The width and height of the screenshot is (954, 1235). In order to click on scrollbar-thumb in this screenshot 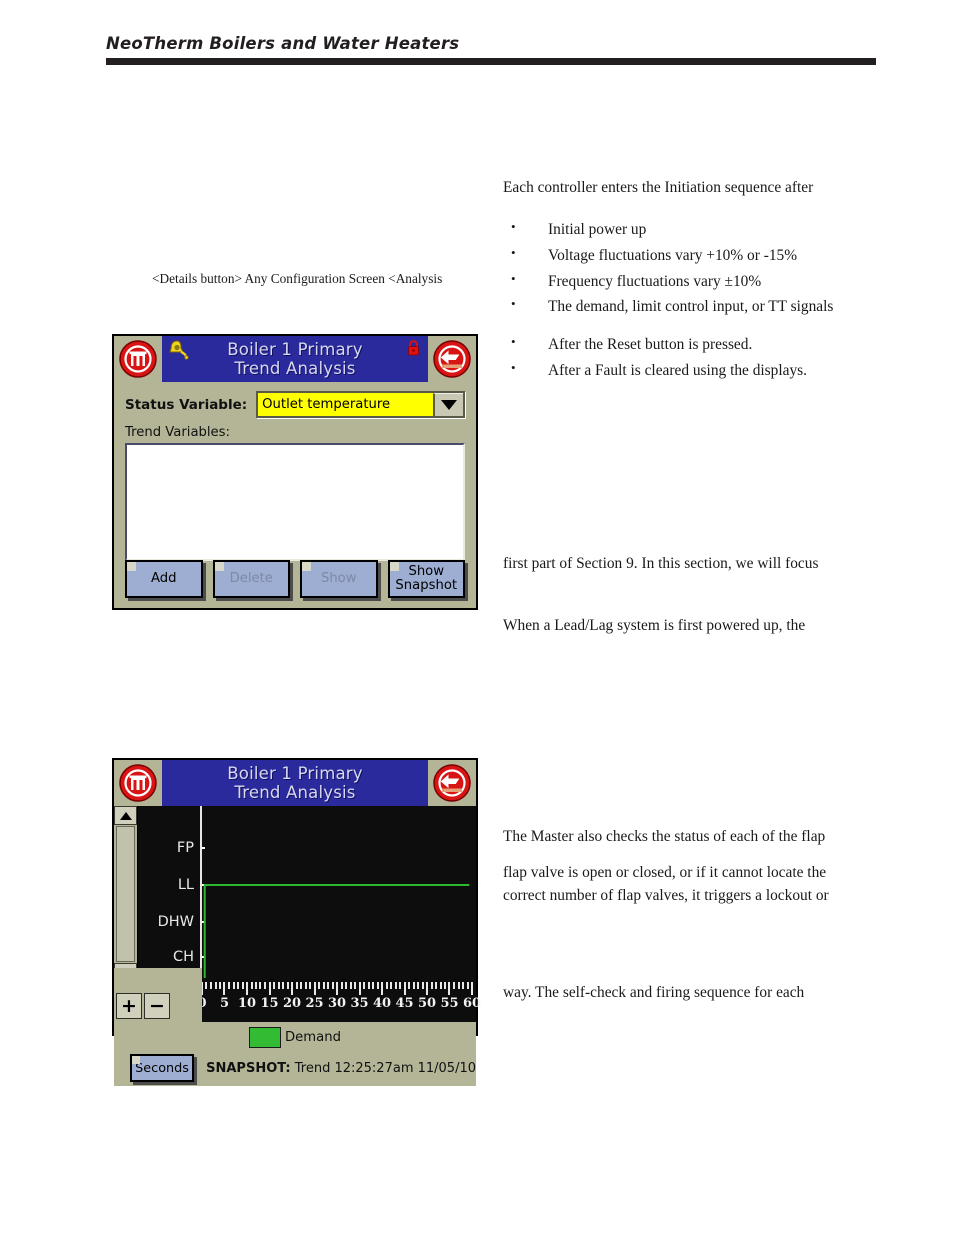, I will do `click(125, 894)`.